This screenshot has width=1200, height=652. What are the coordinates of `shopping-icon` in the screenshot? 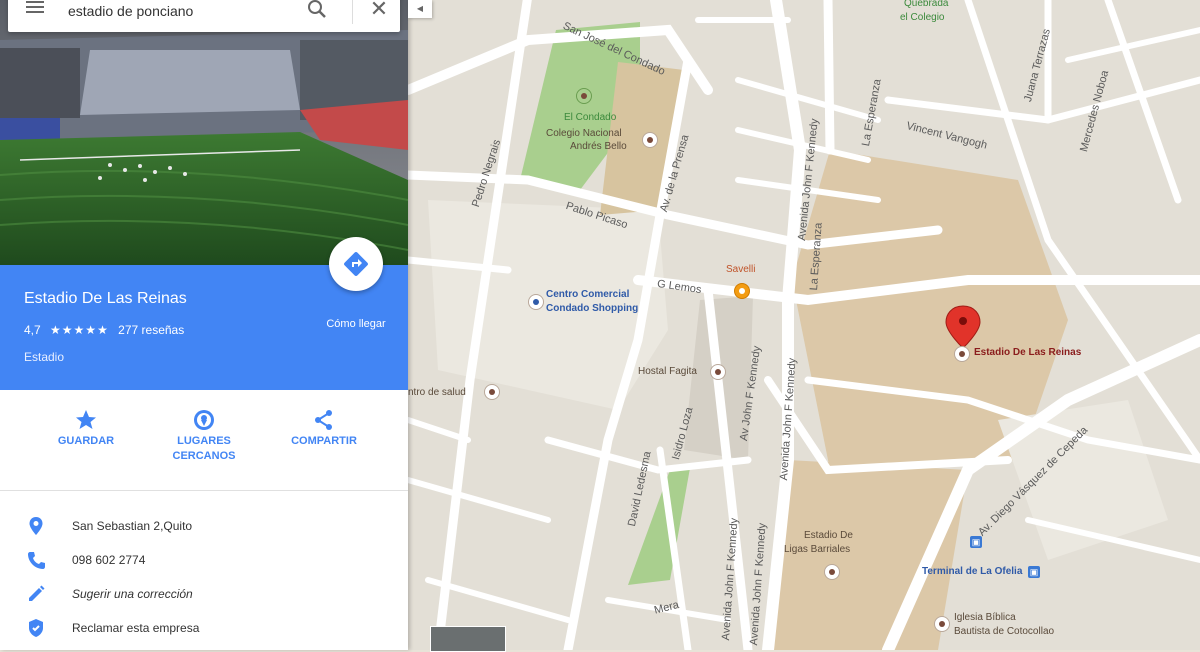 It's located at (536, 302).